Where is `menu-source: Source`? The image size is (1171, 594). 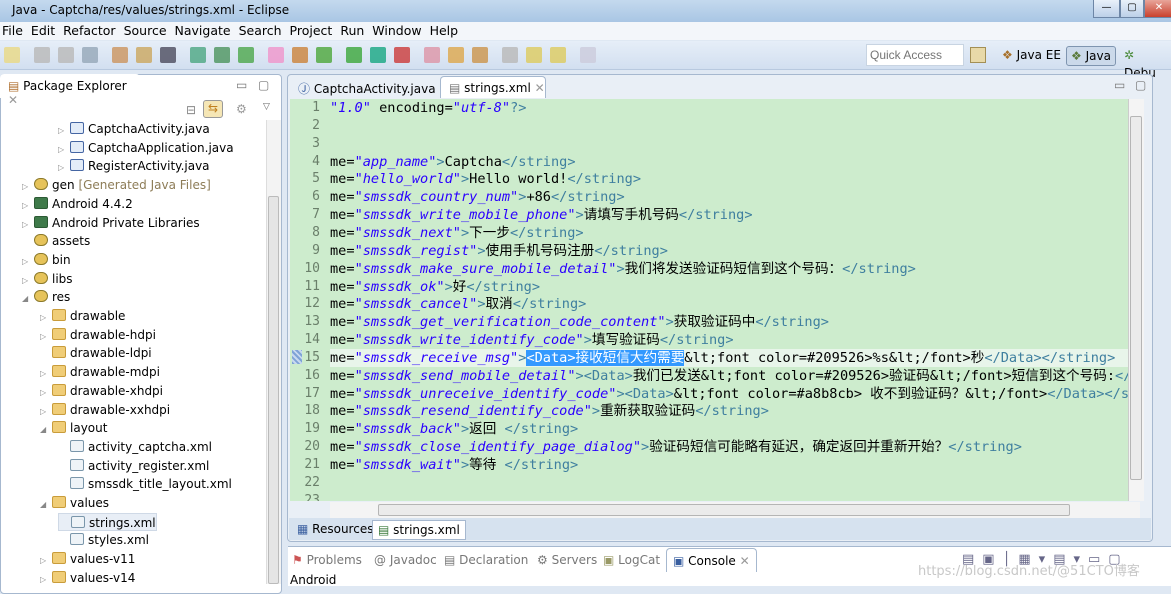
menu-source: Source is located at coordinates (148, 31).